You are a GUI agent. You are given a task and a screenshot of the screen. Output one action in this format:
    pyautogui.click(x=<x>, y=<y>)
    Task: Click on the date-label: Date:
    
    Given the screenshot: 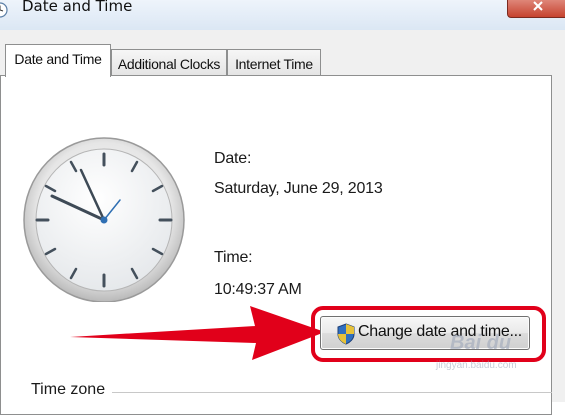 What is the action you would take?
    pyautogui.click(x=233, y=158)
    